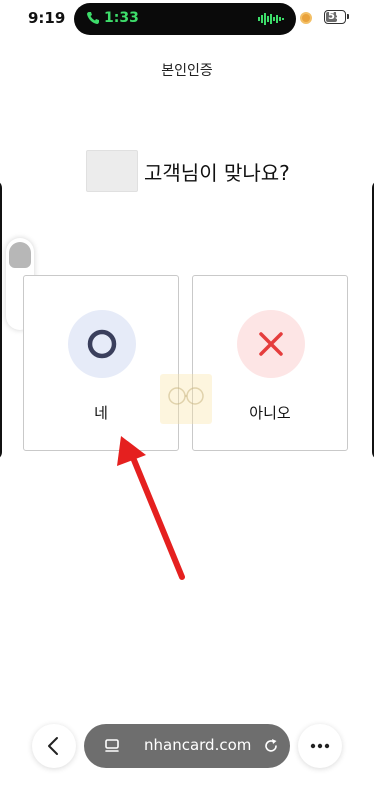  Describe the element at coordinates (271, 19) in the screenshot. I see `audio-waveform-icon` at that location.